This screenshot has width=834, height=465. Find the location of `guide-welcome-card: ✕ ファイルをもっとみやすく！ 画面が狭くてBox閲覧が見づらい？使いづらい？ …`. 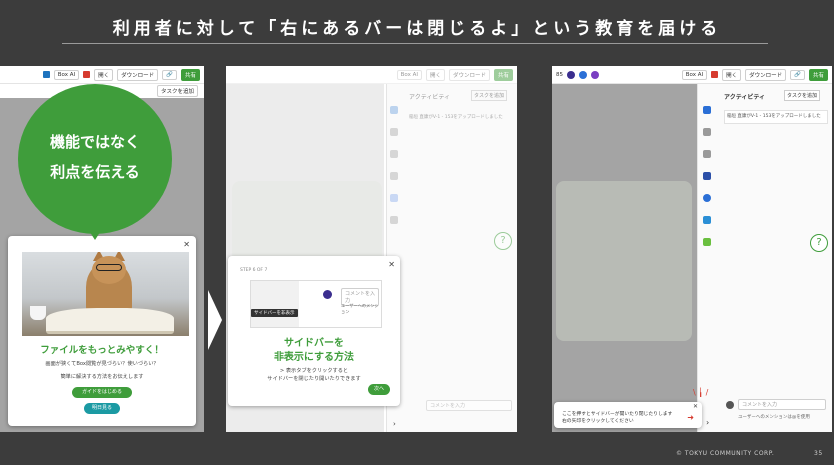

guide-welcome-card: ✕ ファイルをもっとみやすく！ 画面が狭くてBox閲覧が見づらい？使いづらい？ … is located at coordinates (102, 331).